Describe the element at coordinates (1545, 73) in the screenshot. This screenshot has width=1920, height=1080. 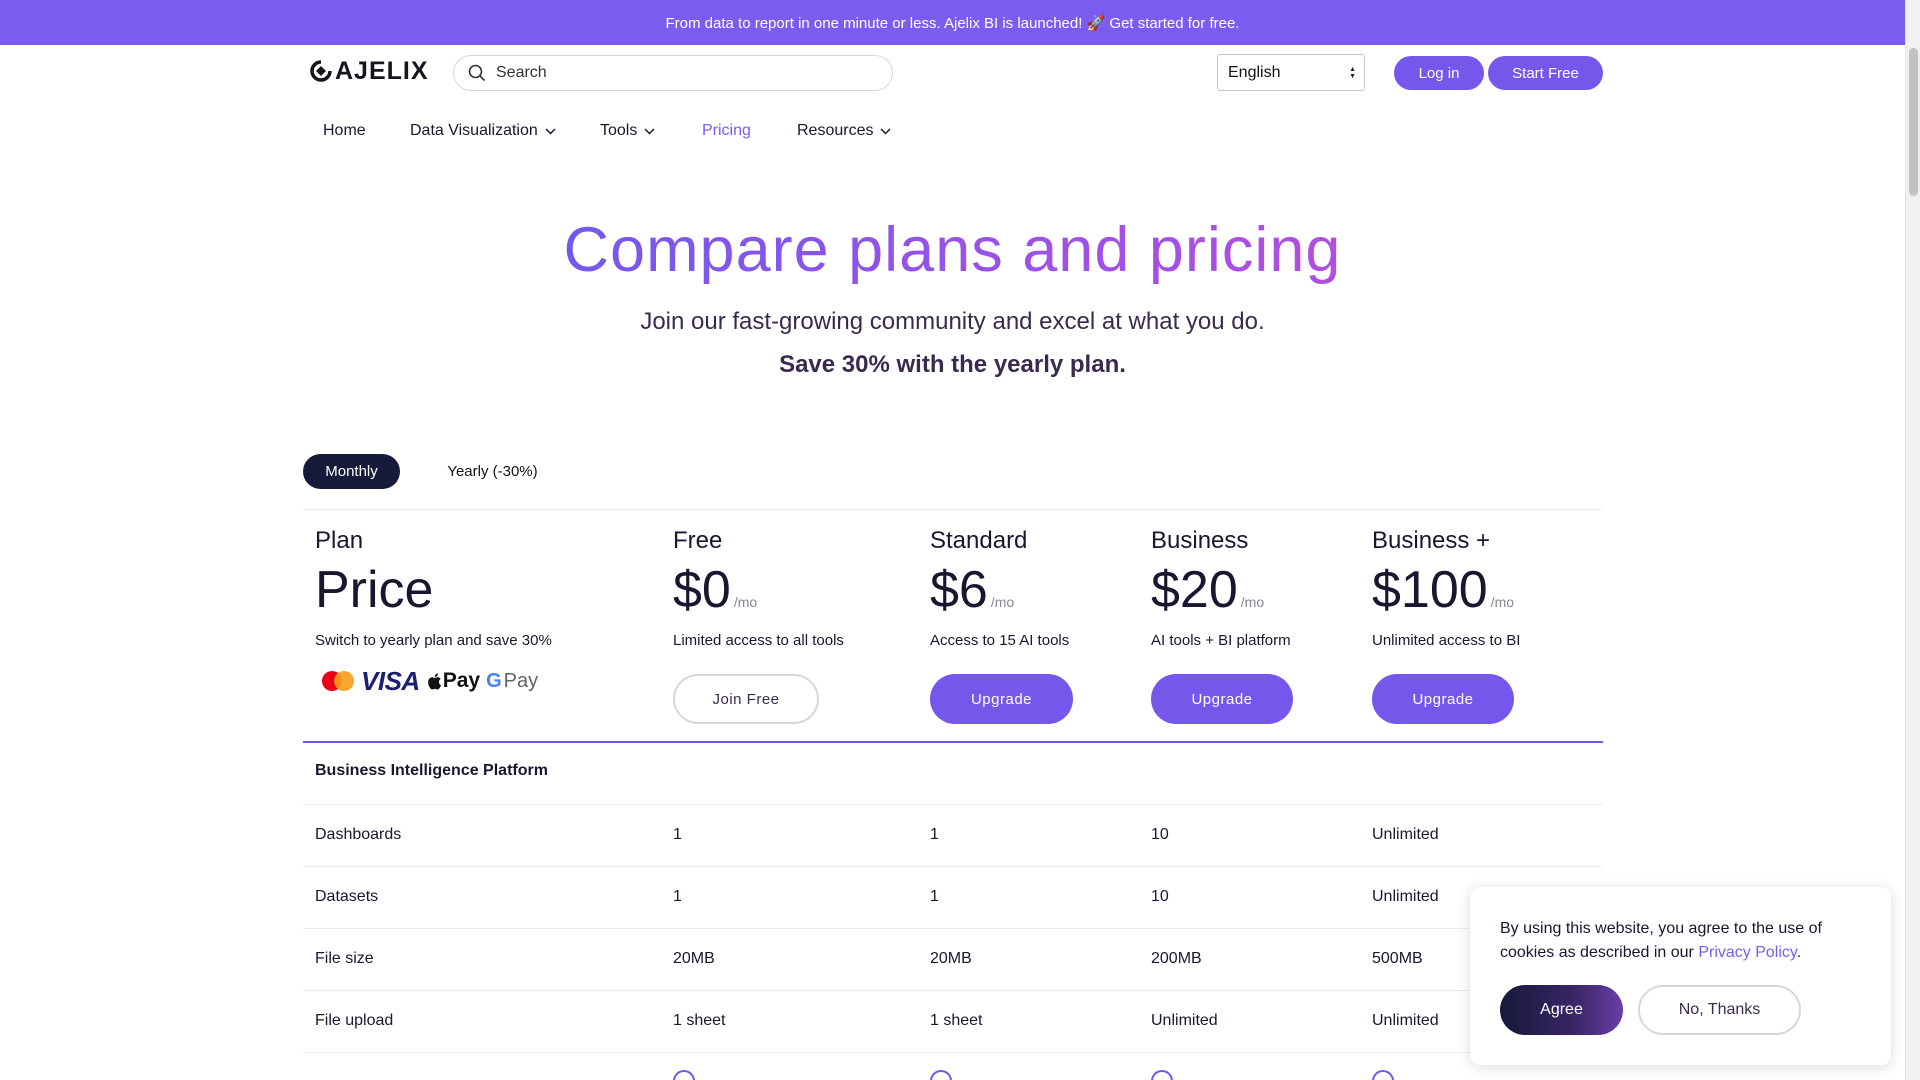
I see `start-free-button: Start Free` at that location.